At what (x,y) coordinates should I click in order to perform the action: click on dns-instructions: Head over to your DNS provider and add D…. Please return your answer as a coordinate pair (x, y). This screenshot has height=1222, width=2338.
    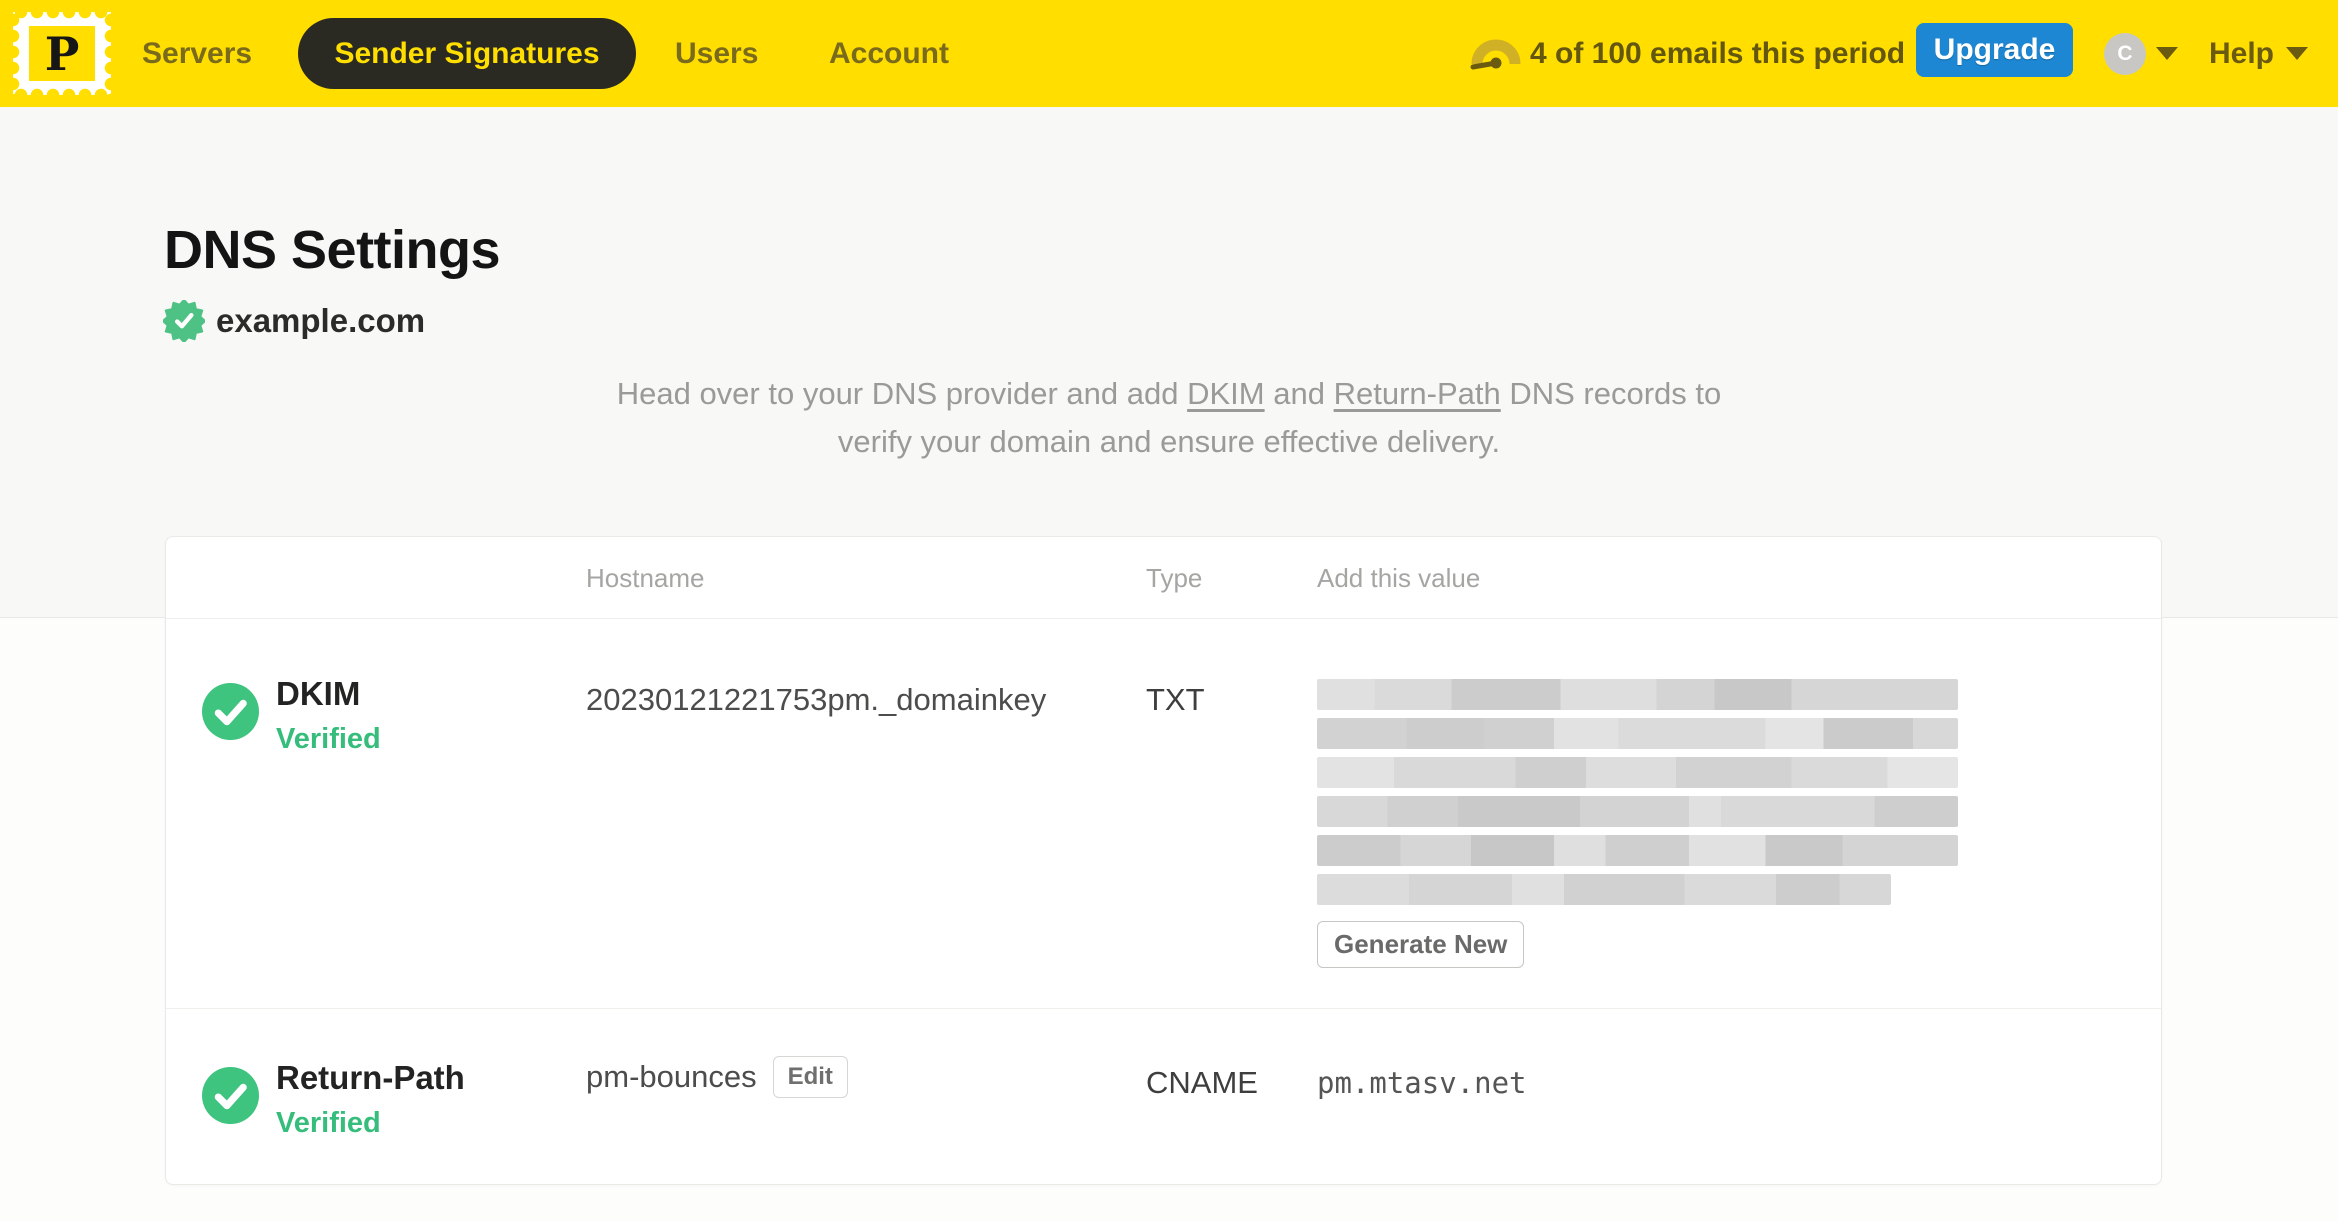
    Looking at the image, I should click on (1169, 418).